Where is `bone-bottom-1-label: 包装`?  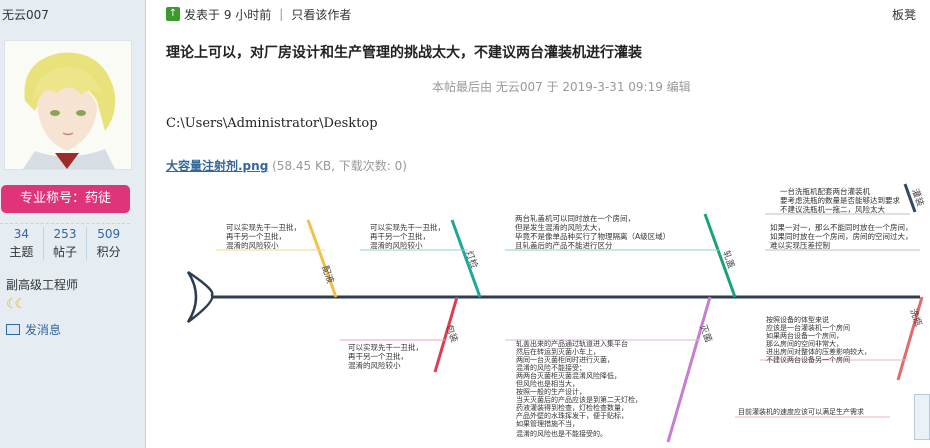 bone-bottom-1-label: 包装 is located at coordinates (451, 333).